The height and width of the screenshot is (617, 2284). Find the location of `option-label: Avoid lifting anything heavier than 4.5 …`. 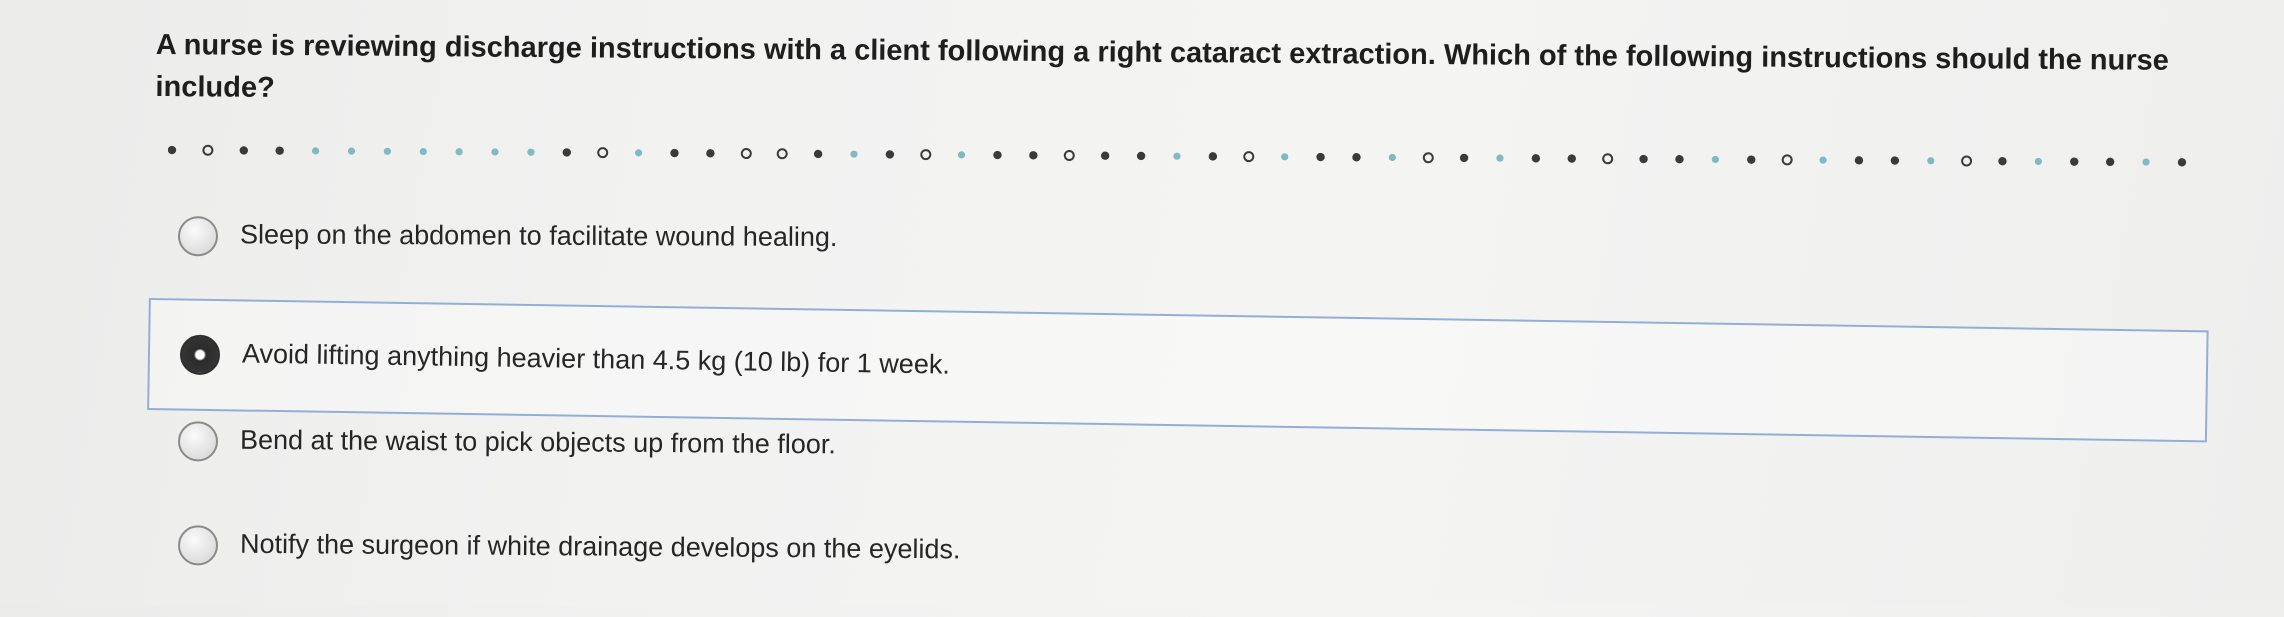

option-label: Avoid lifting anything heavier than 4.5 … is located at coordinates (596, 359).